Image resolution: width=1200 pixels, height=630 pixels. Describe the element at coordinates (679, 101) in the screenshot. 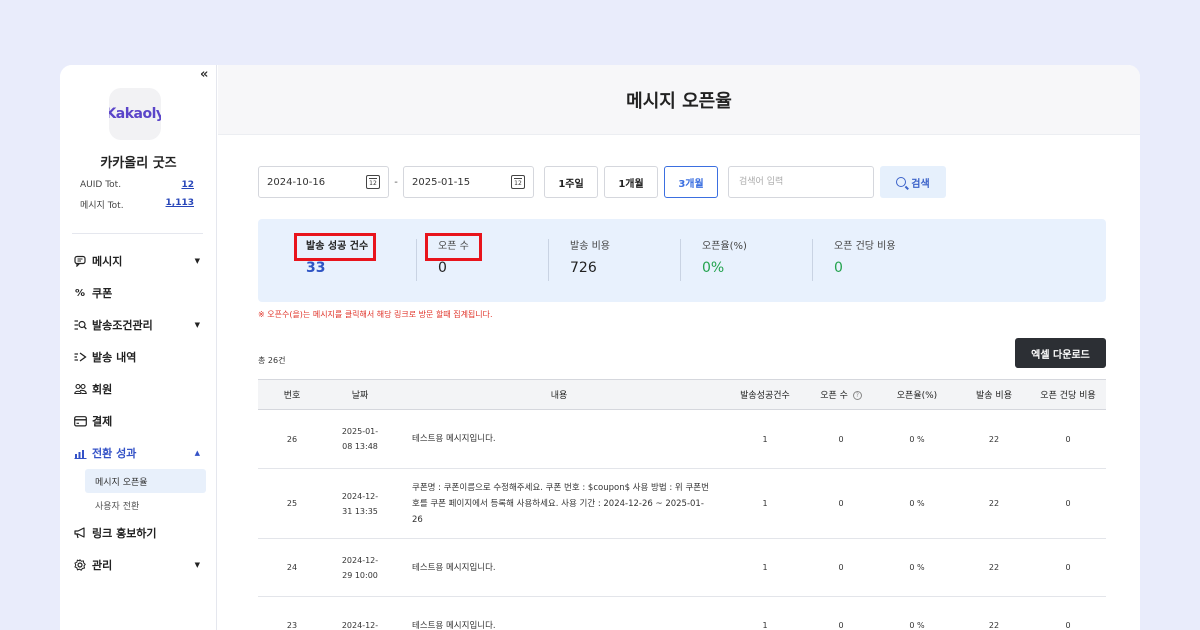

I see `page-title: 메시지 오픈율` at that location.